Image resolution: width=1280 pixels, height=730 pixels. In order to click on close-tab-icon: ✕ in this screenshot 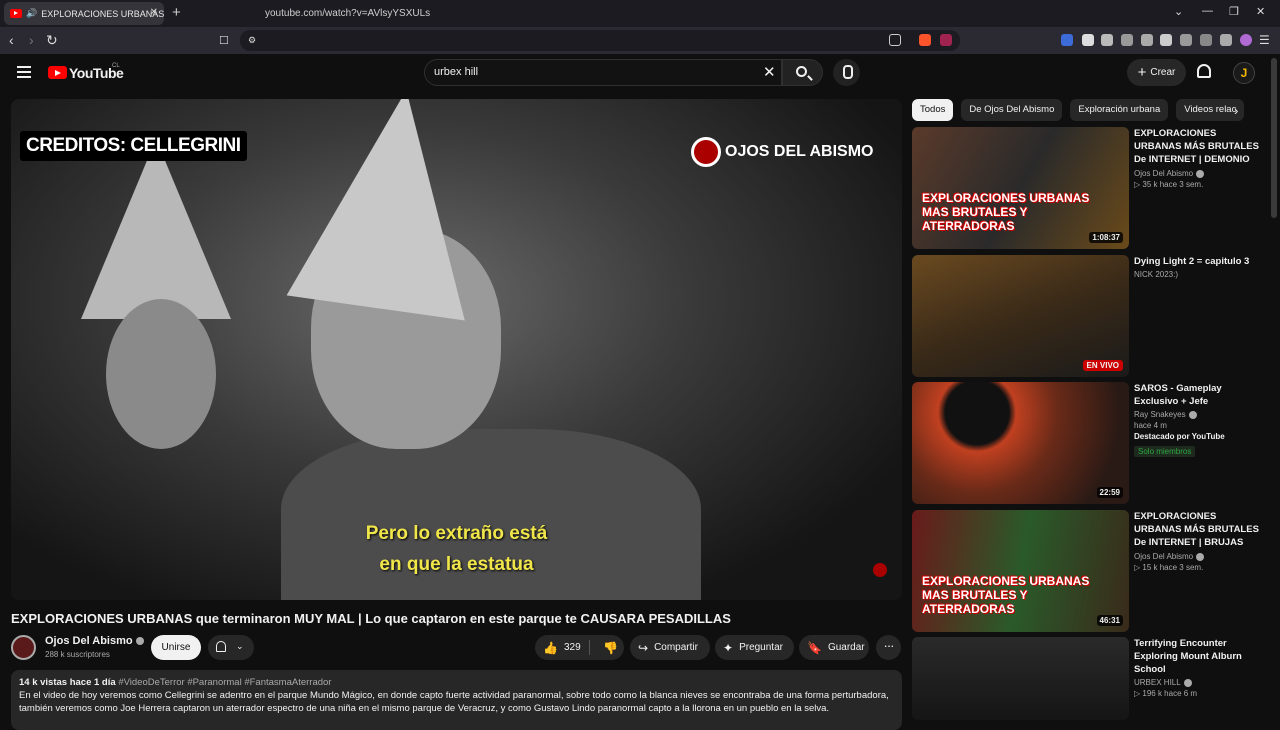, I will do `click(154, 12)`.